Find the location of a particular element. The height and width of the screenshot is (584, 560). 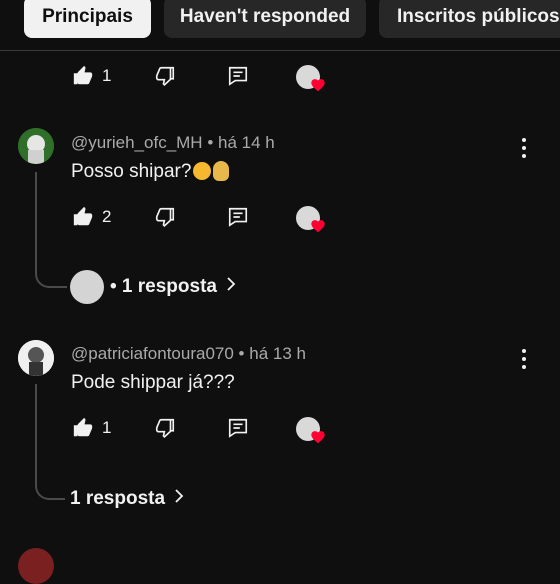

replies-label: • 1 resposta is located at coordinates (163, 286).